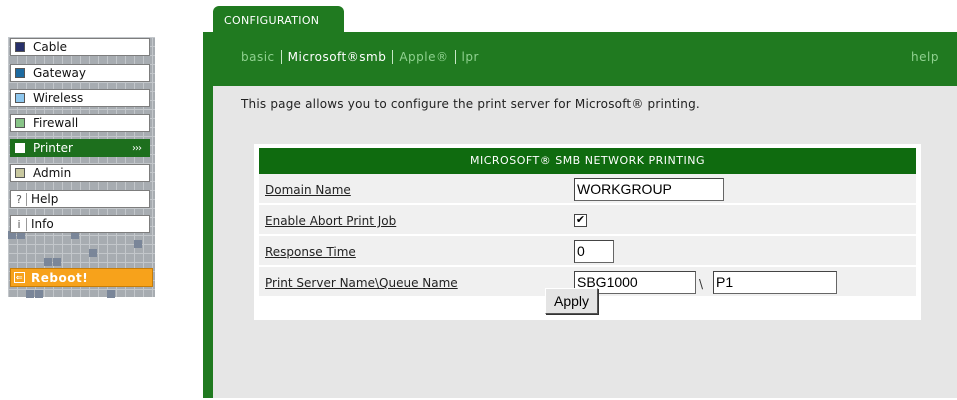 The width and height of the screenshot is (957, 400). Describe the element at coordinates (587, 220) in the screenshot. I see `table-row: Enable Abort Print Job ✔` at that location.